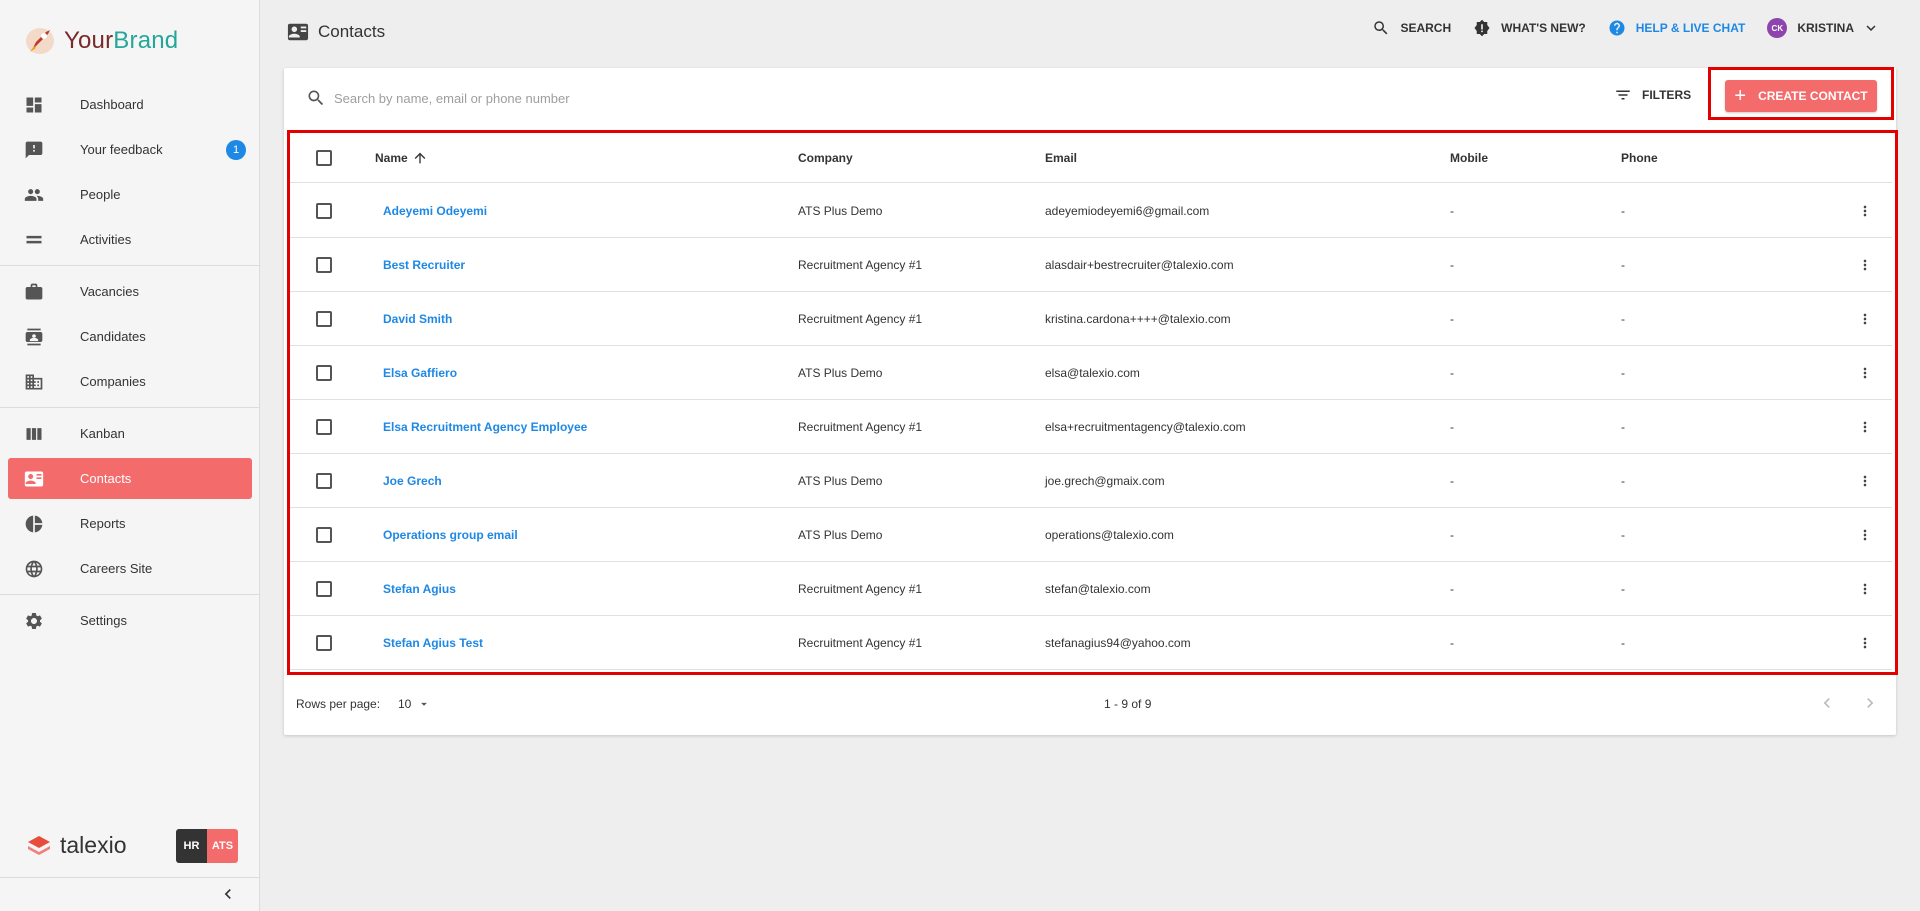  I want to click on user-menu: CK KRISTINA, so click(1823, 28).